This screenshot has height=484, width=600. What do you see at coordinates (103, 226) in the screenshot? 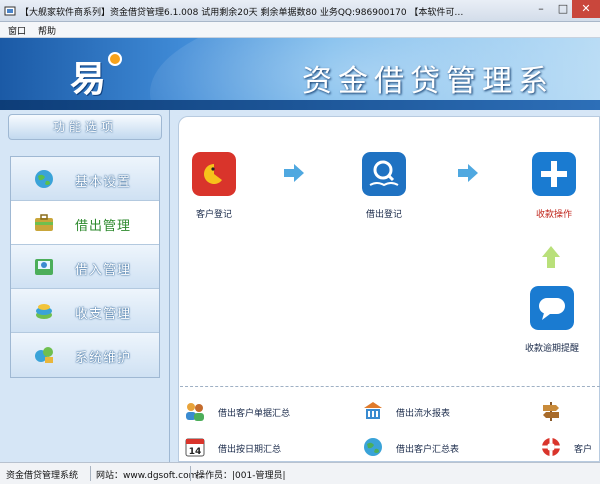
I see `nav-label: 借出管理` at bounding box center [103, 226].